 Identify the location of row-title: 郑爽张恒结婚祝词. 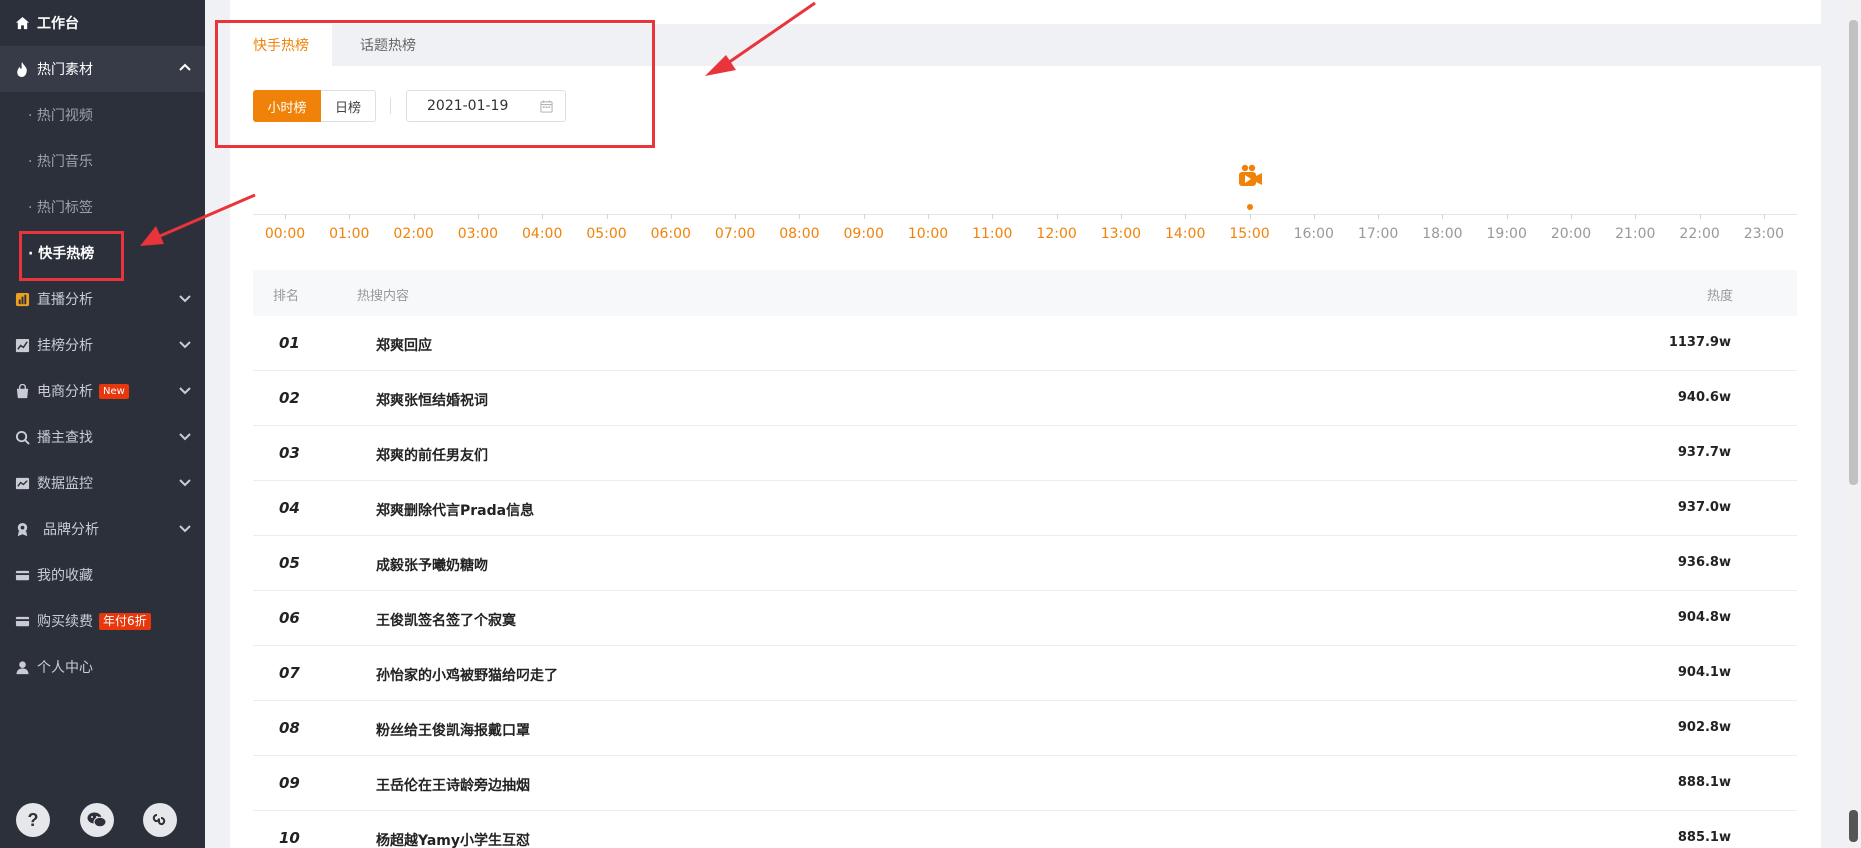
(432, 400).